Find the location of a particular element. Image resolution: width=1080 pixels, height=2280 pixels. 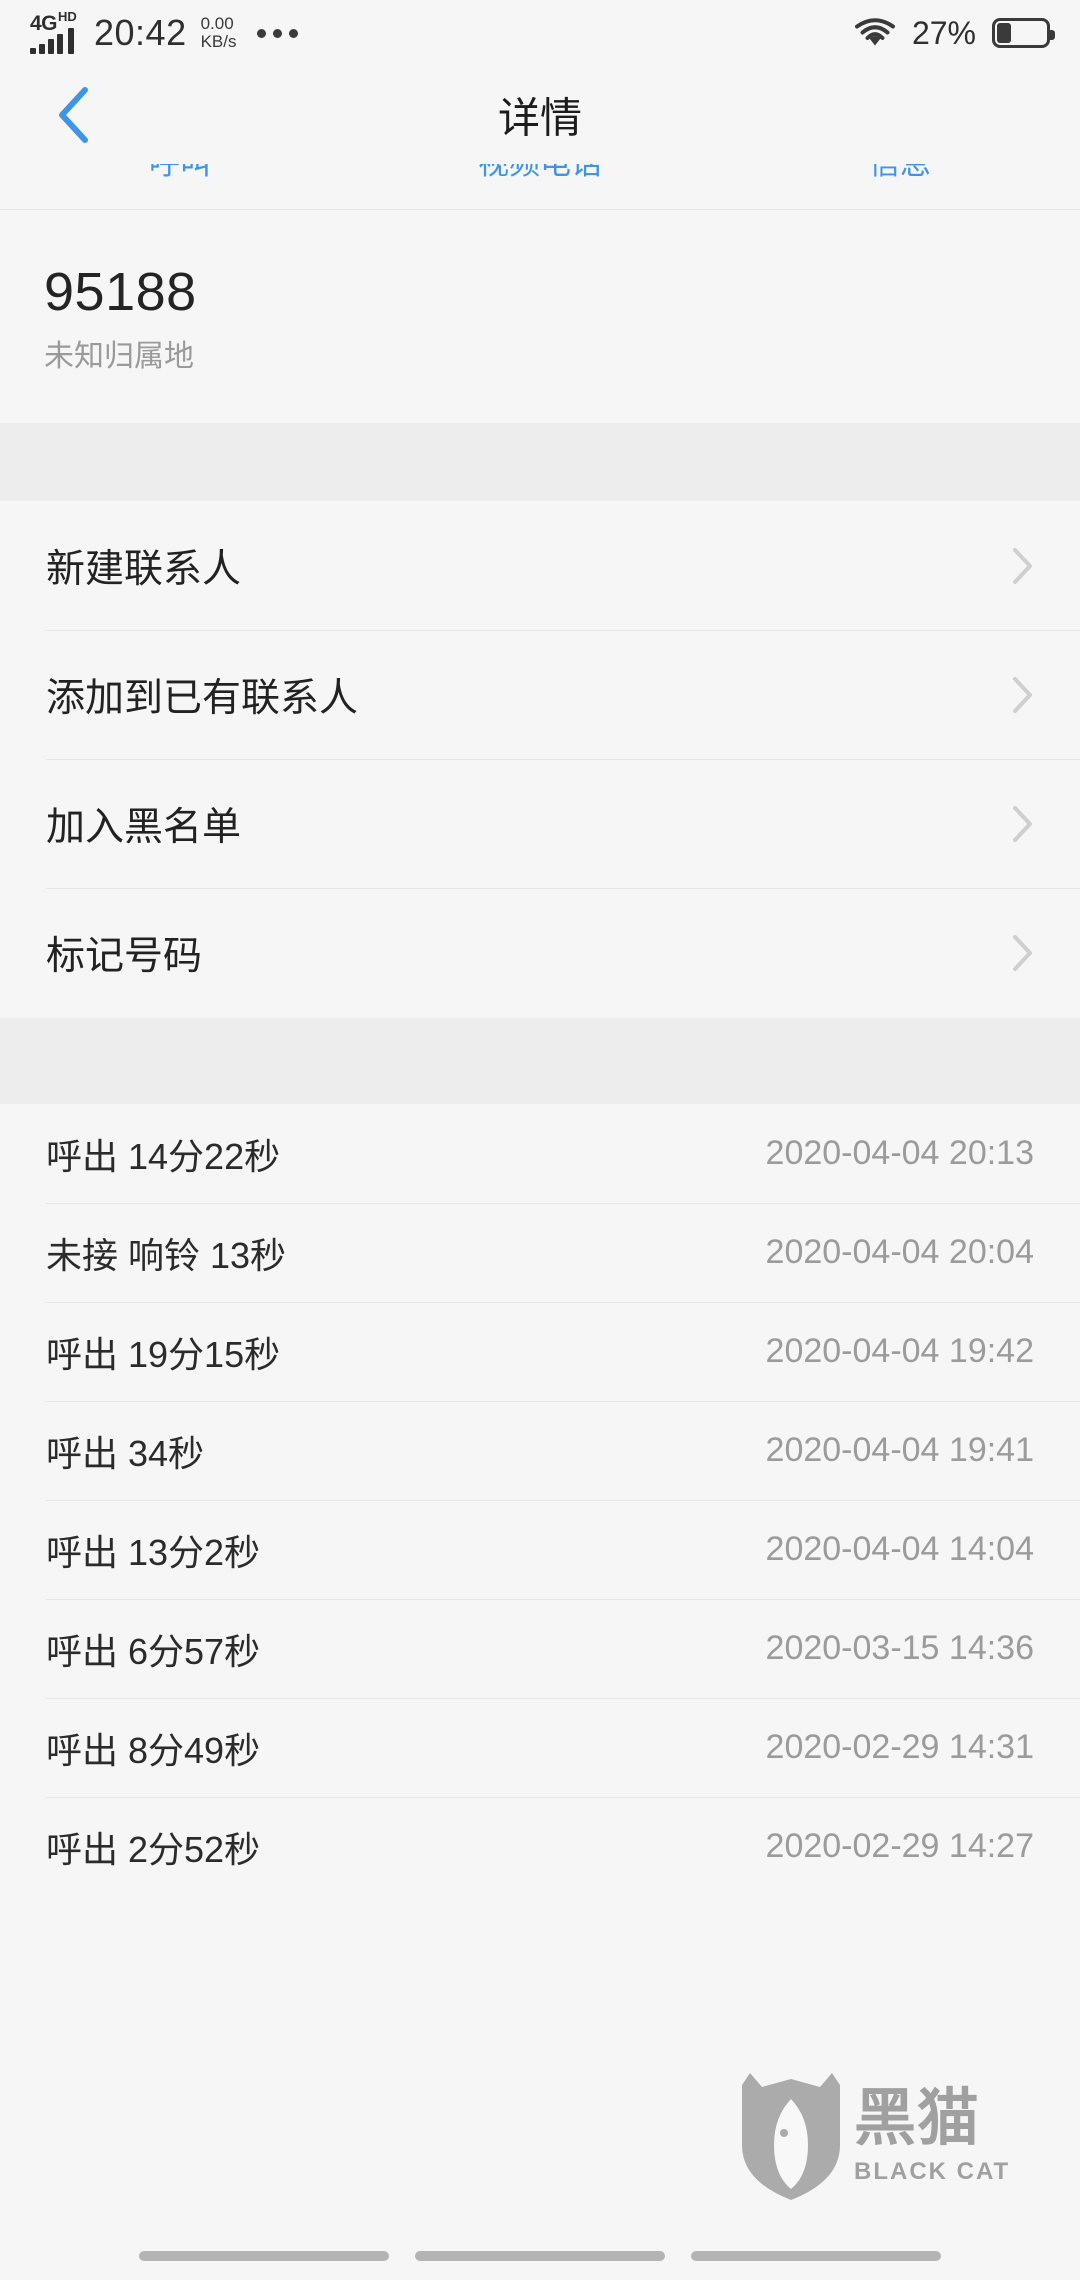

status-bar-clock: 20:42 is located at coordinates (140, 32).